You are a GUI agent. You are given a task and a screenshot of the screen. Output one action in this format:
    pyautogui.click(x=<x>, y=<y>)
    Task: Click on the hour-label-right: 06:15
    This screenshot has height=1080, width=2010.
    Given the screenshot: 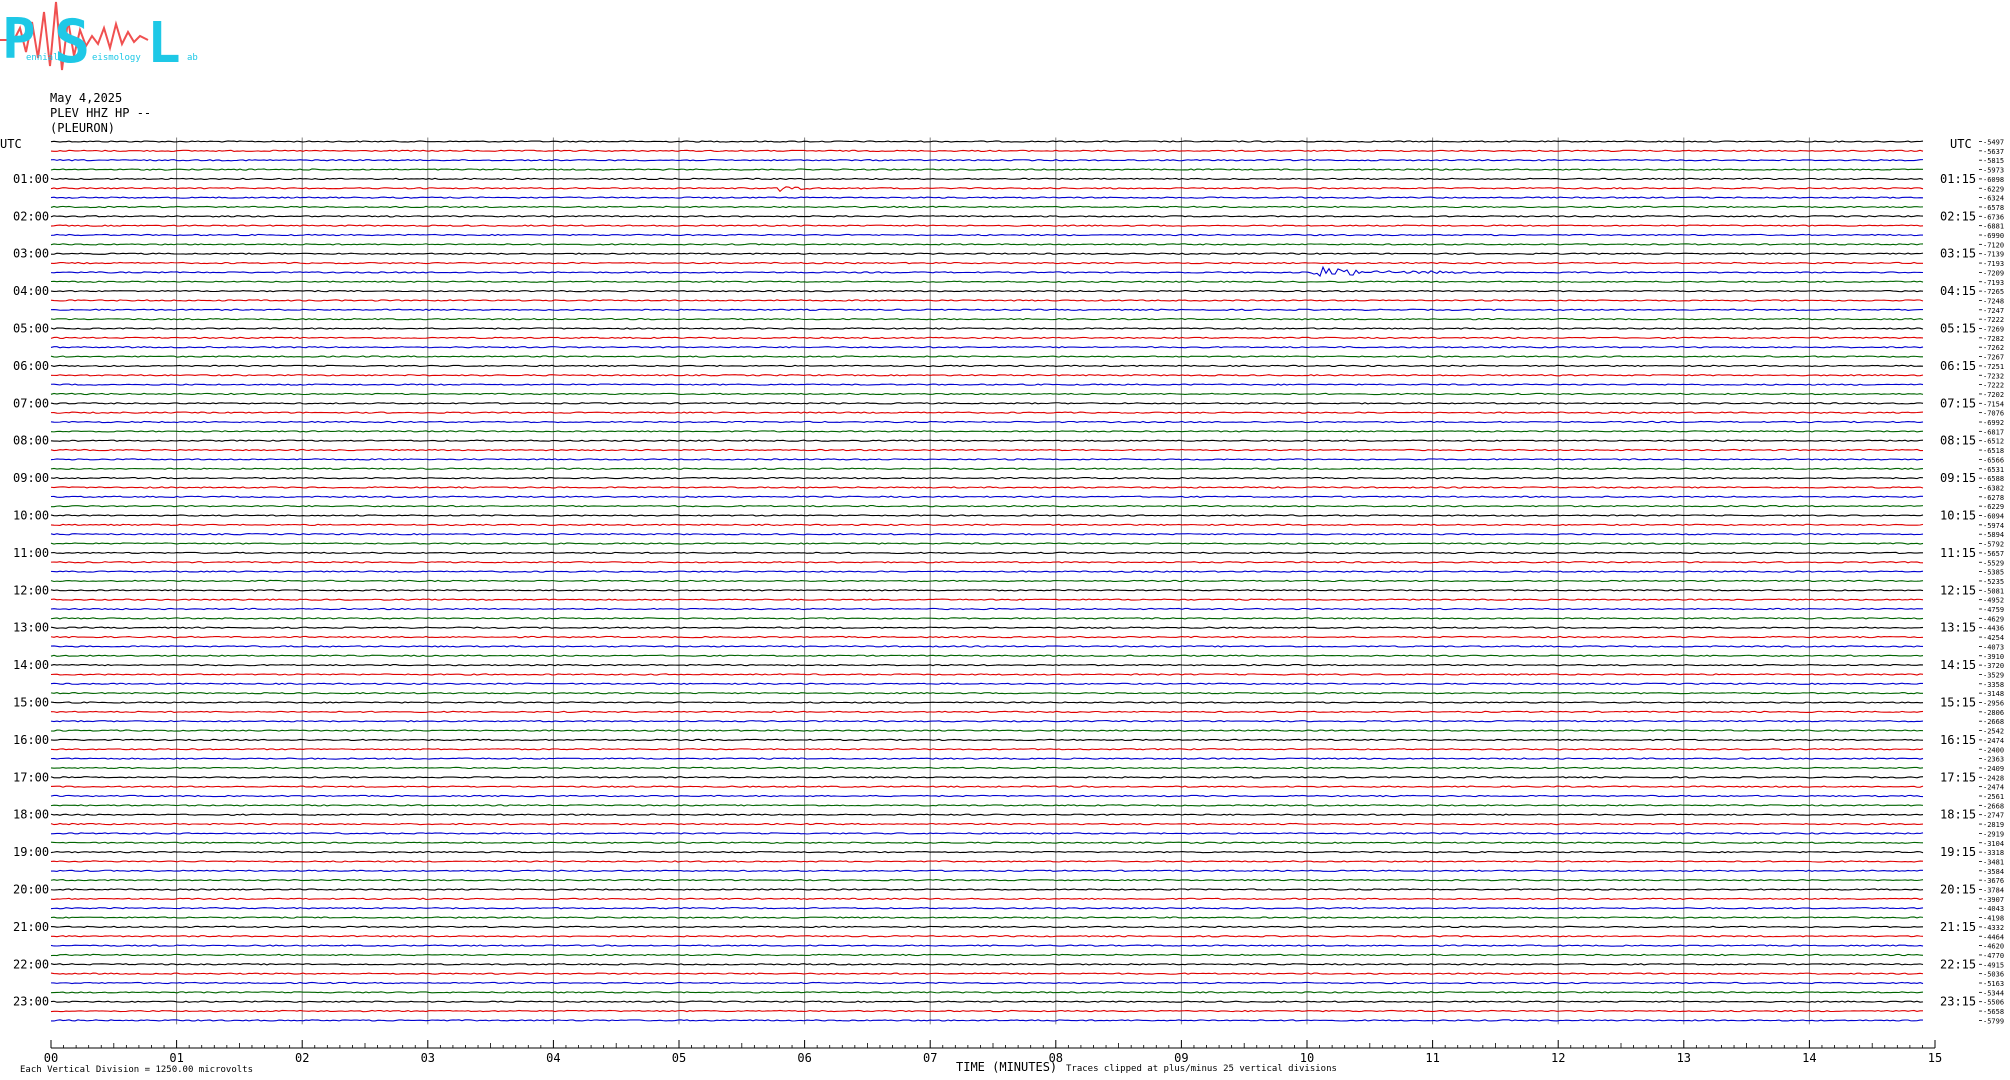 What is the action you would take?
    pyautogui.click(x=1958, y=366)
    